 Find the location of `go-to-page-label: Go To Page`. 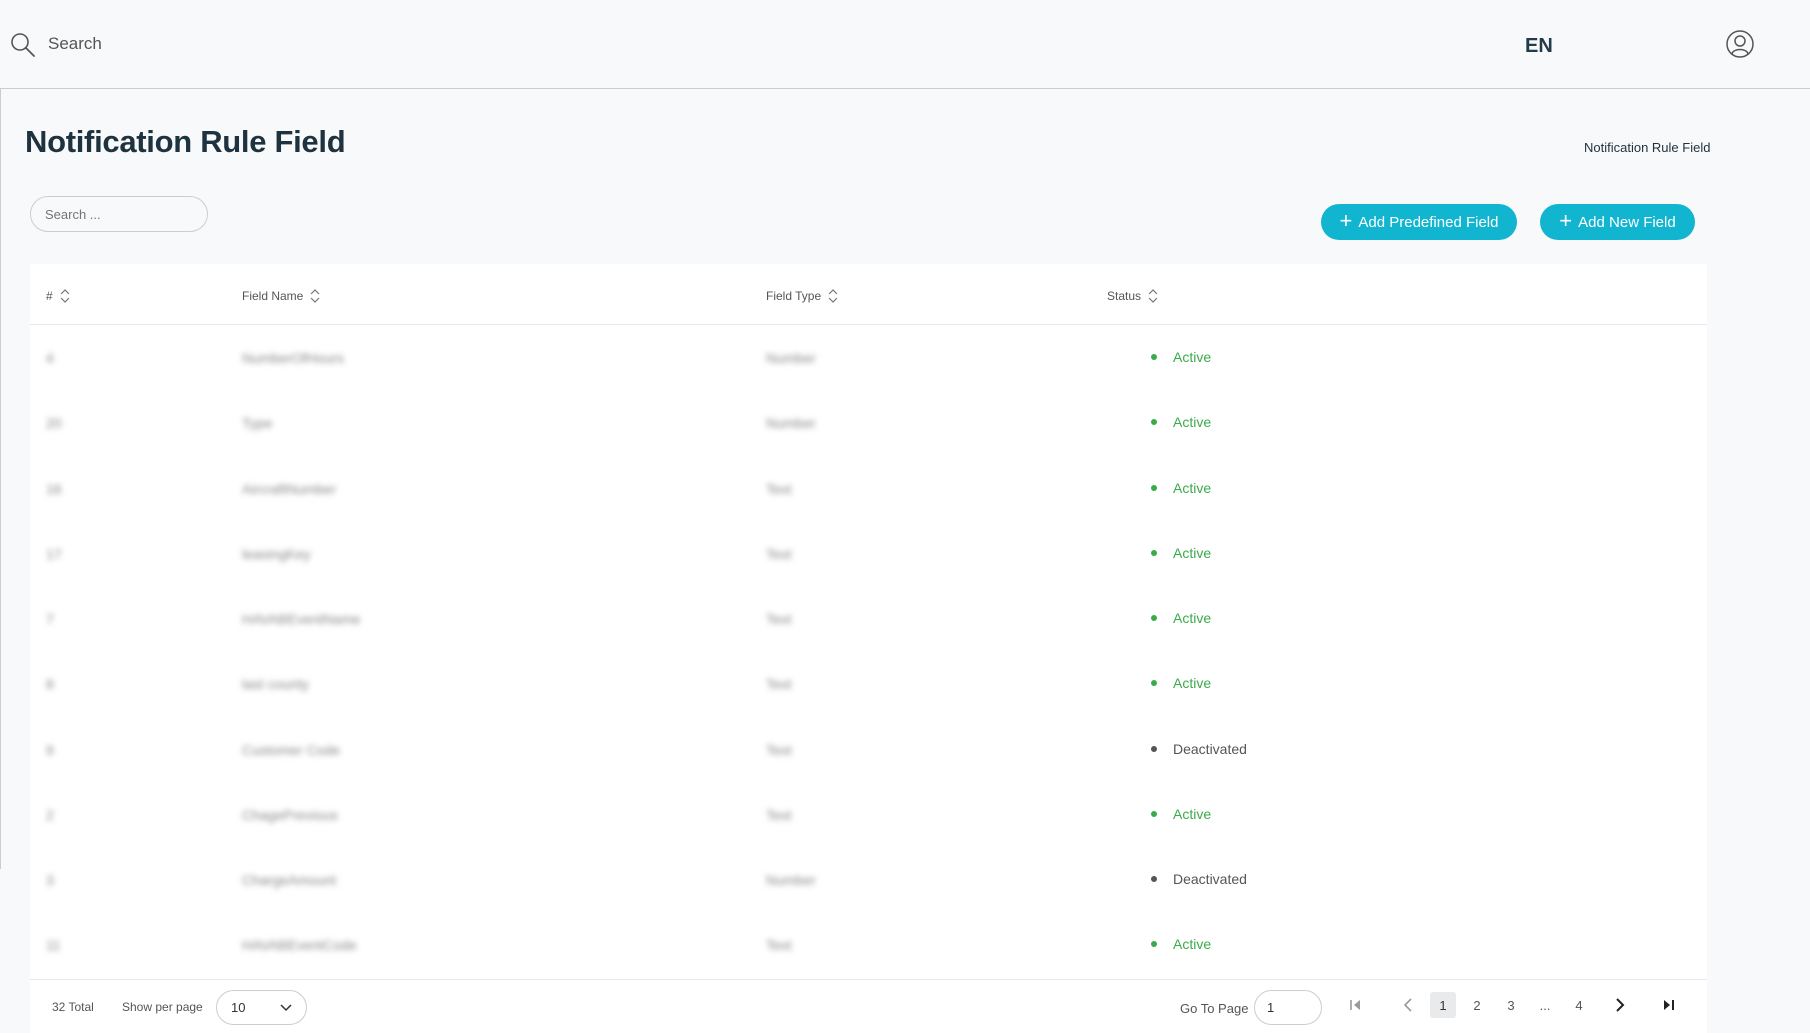

go-to-page-label: Go To Page is located at coordinates (1214, 1008).